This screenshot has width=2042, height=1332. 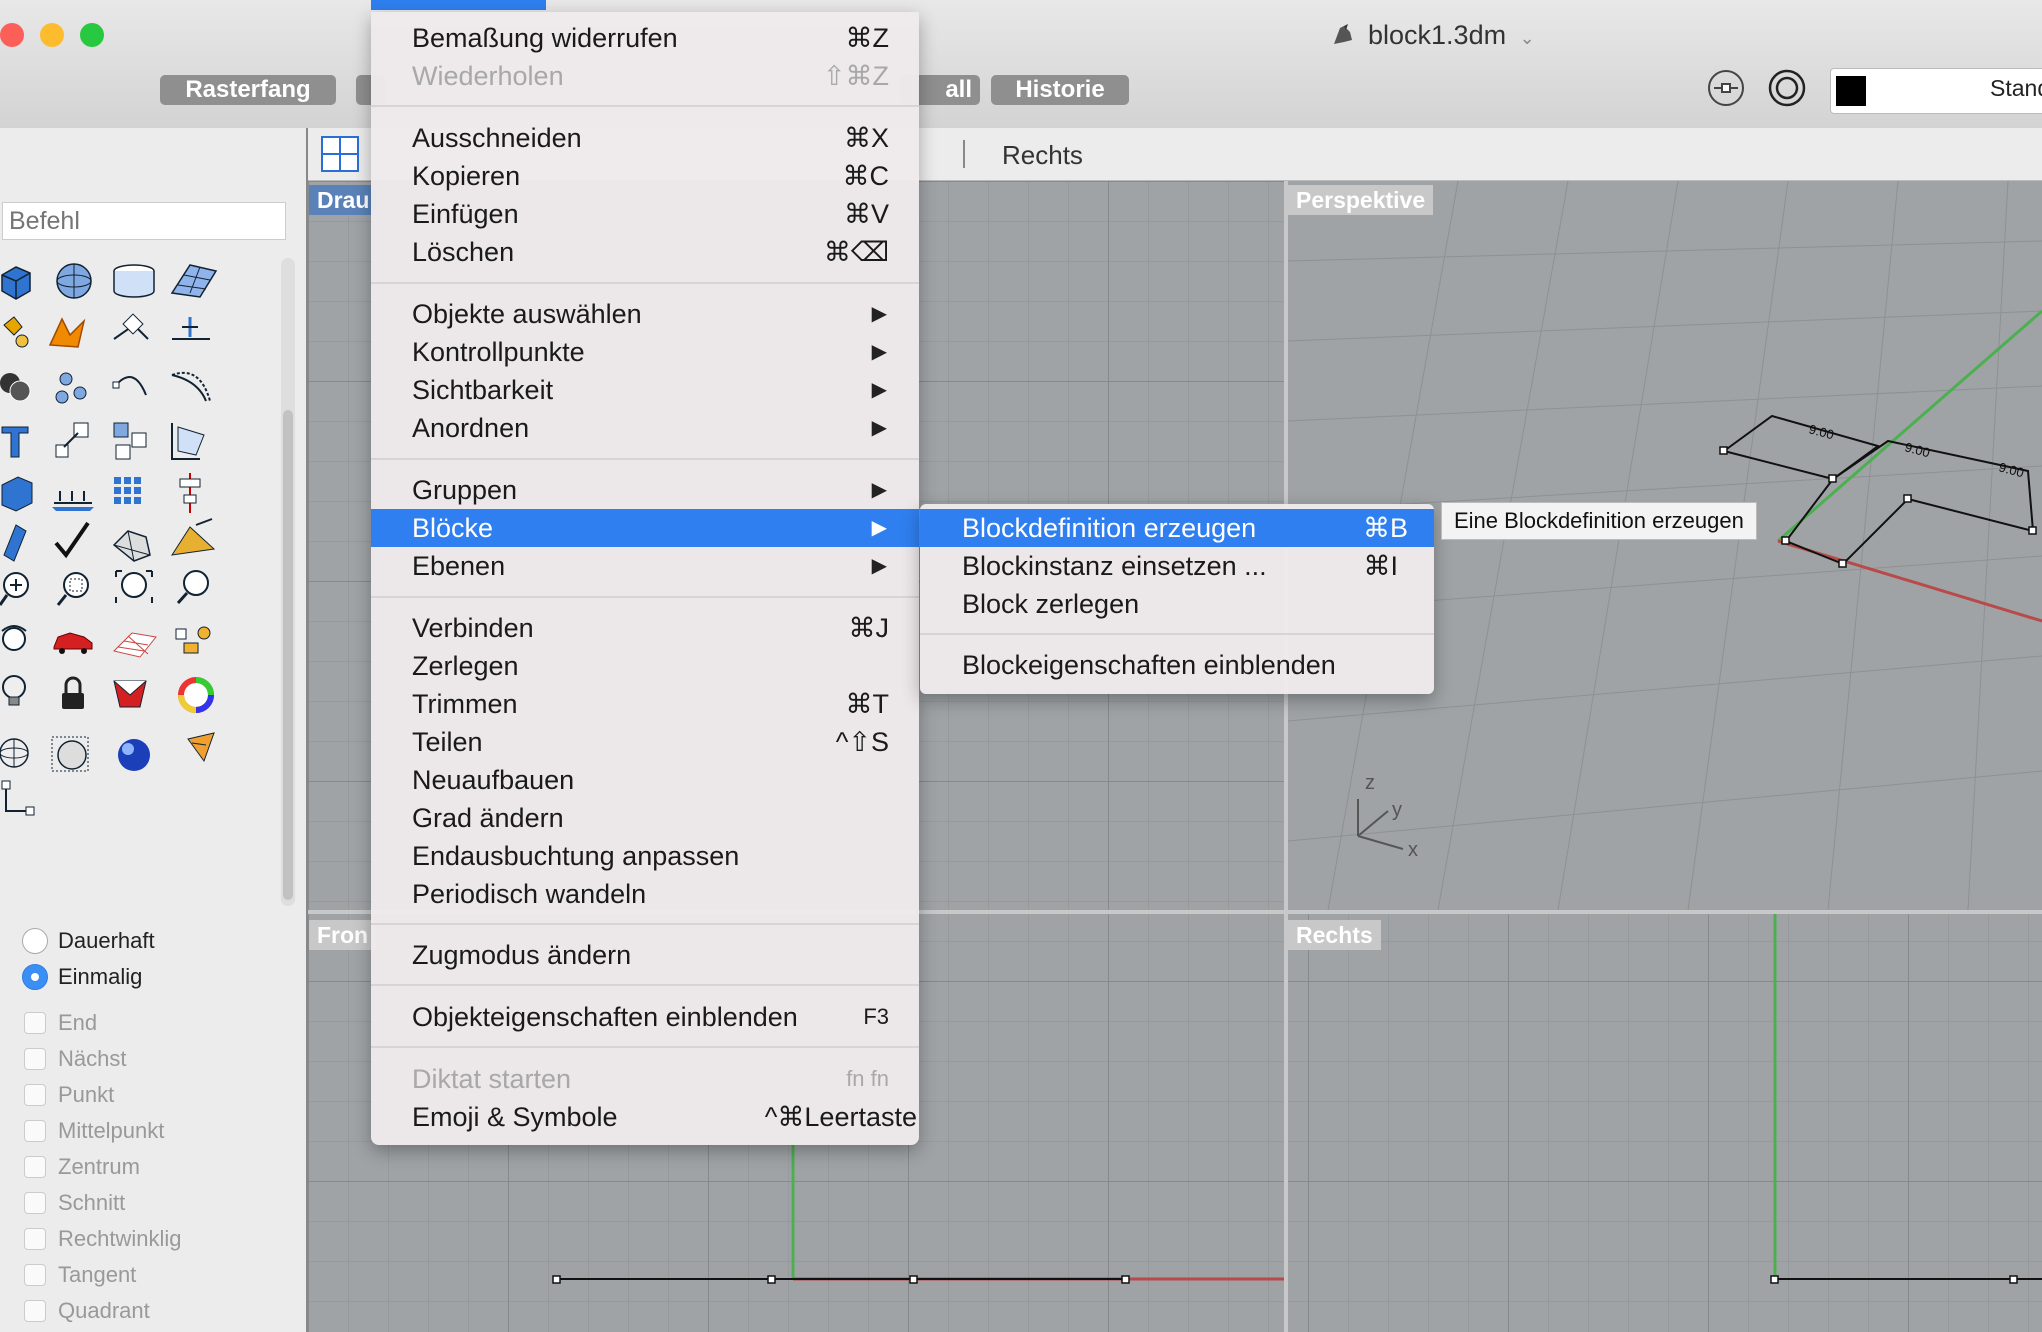 I want to click on snap-zentrum-checkbox, so click(x=35, y=1167).